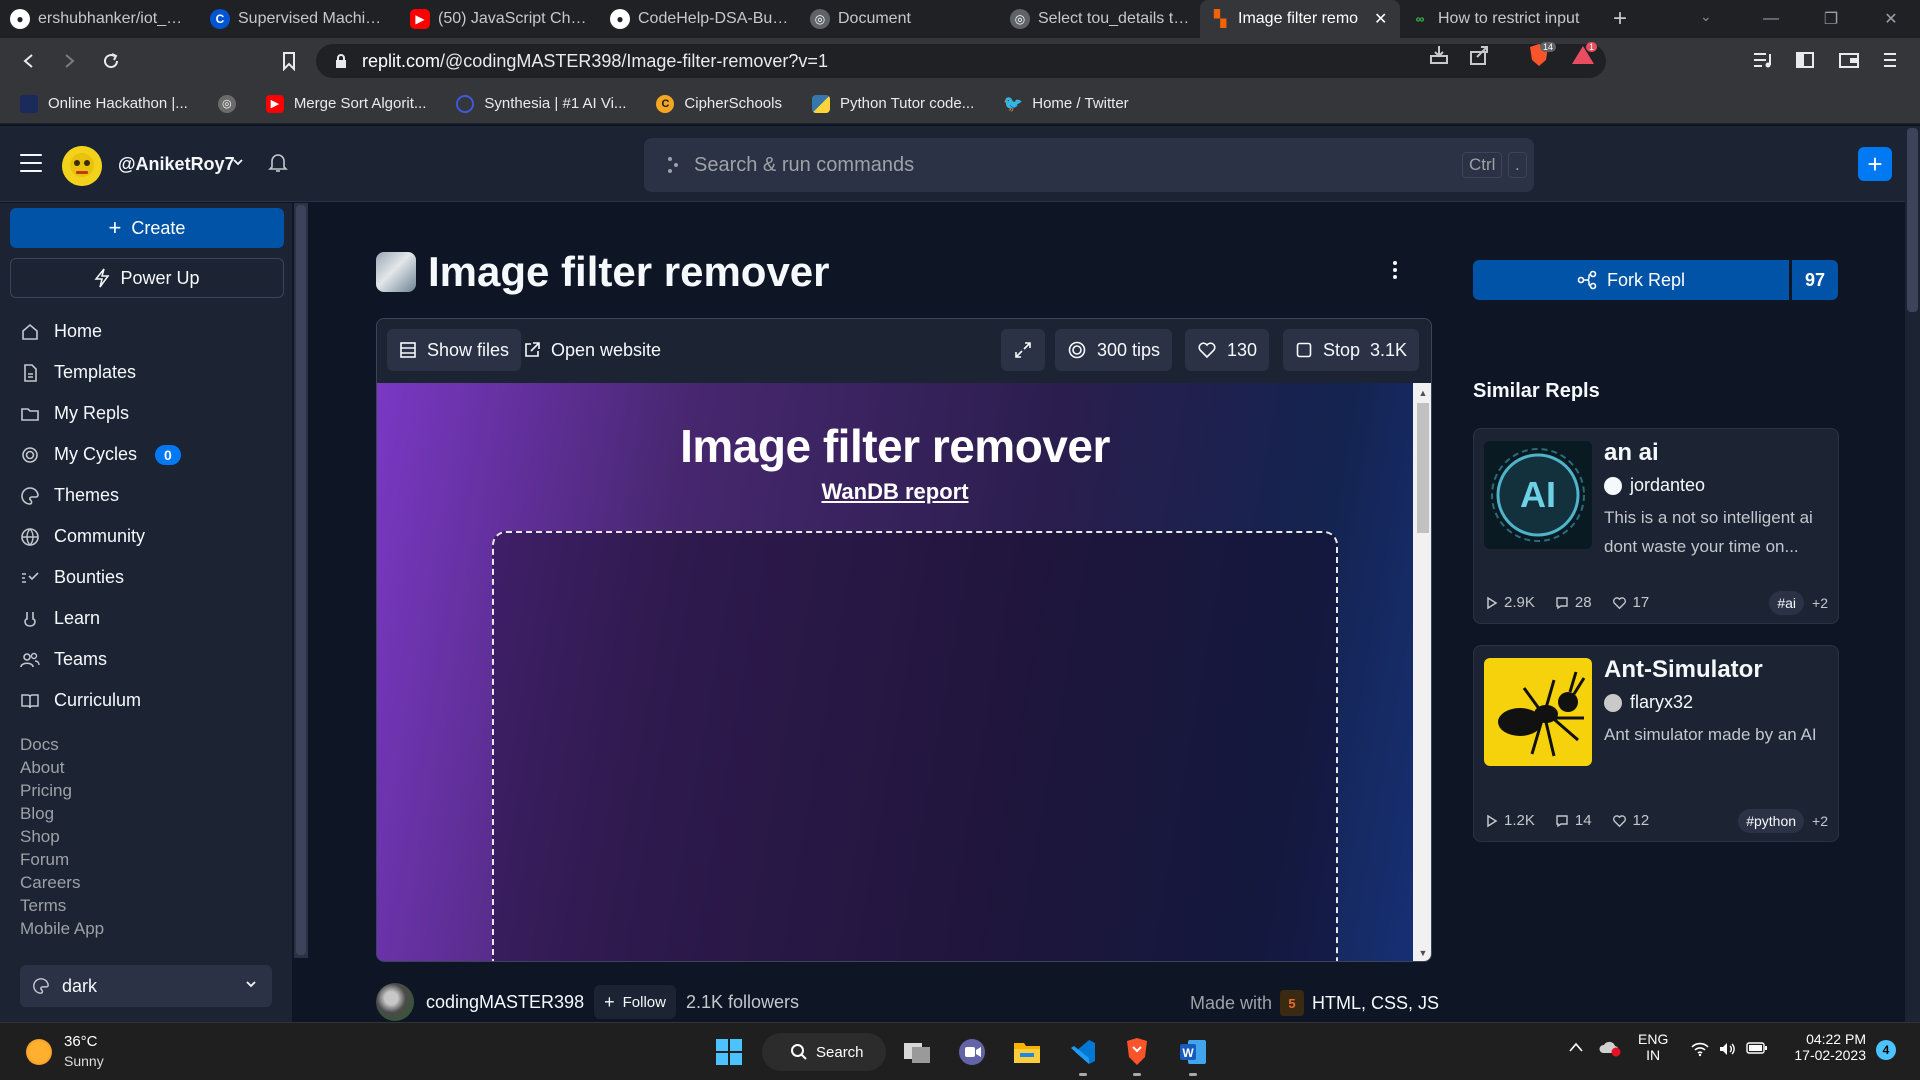  Describe the element at coordinates (1891, 19) in the screenshot. I see `close-window-button: ✕` at that location.